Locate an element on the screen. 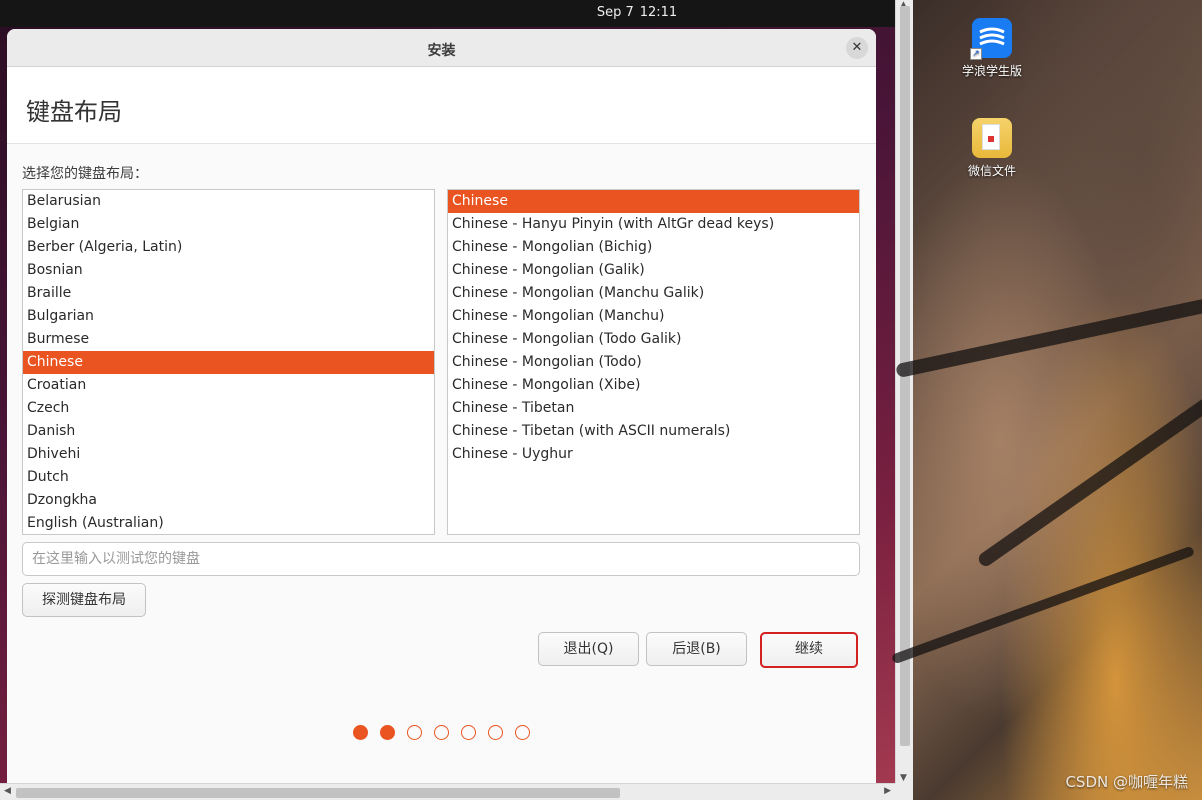  variant-list-item: Chinese - Tibetan is located at coordinates (653, 408).